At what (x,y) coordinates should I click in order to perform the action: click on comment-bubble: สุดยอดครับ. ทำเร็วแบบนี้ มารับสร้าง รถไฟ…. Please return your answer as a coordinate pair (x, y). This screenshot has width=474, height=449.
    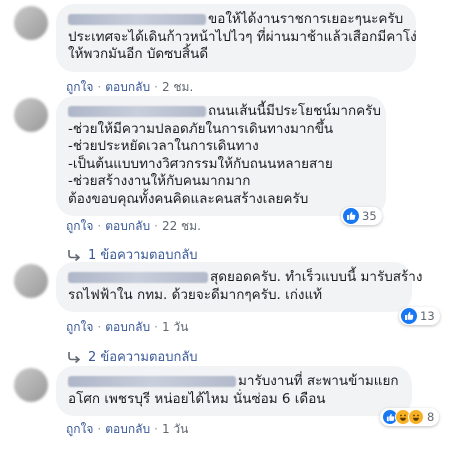
    Looking at the image, I should click on (239, 287).